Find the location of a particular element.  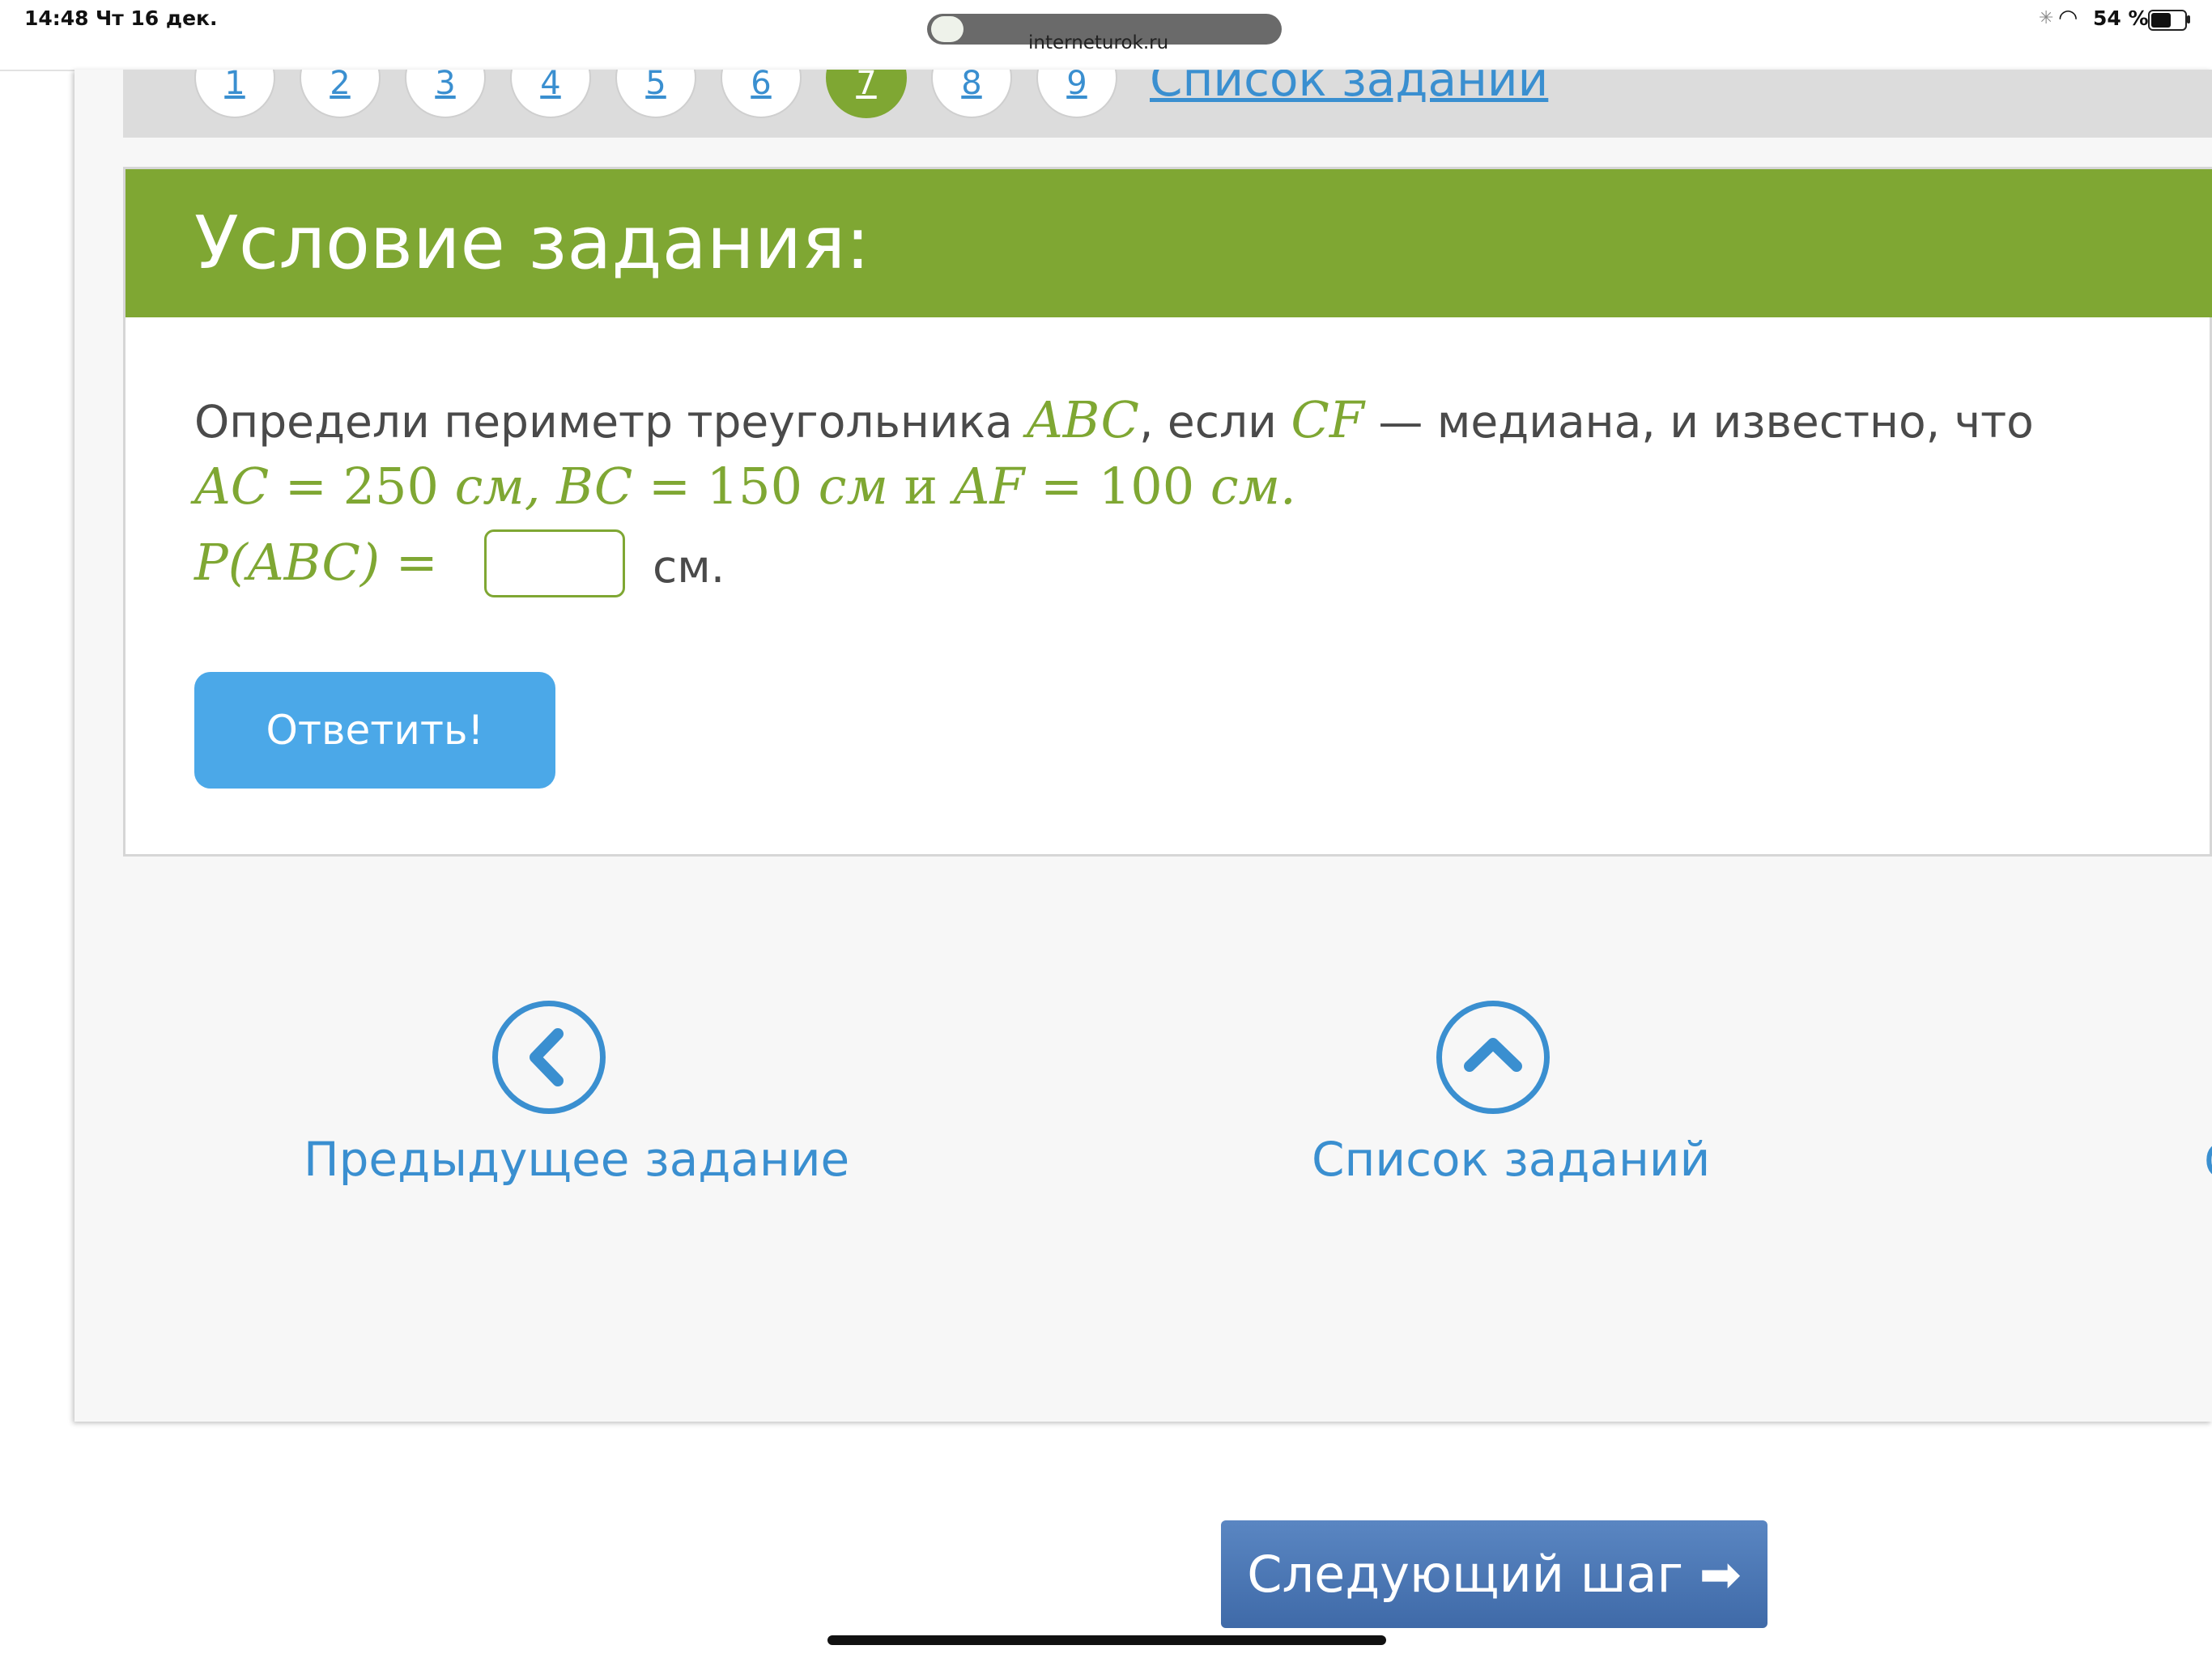

next-task-label-partial: С is located at coordinates (2208, 1160).